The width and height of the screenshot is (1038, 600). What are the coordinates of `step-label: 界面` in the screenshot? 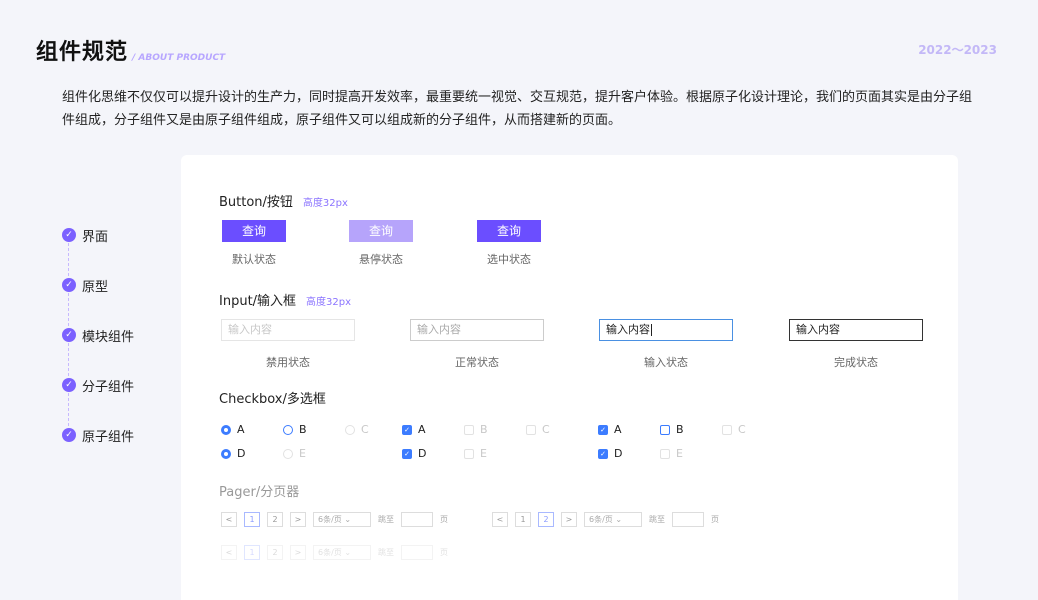 It's located at (95, 237).